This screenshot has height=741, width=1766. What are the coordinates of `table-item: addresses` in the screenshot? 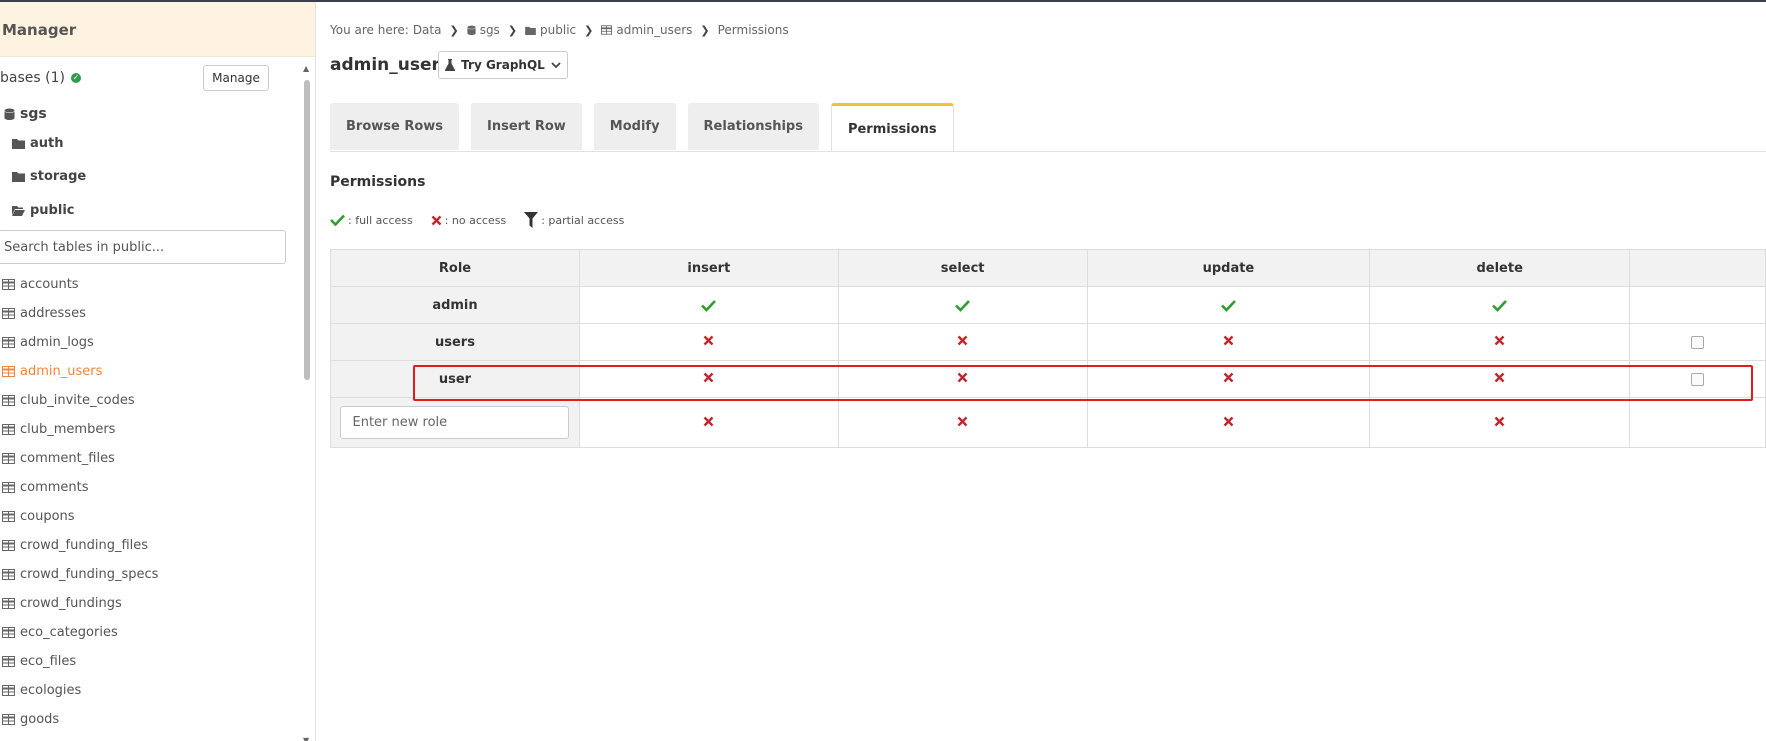 It's located at (145, 313).